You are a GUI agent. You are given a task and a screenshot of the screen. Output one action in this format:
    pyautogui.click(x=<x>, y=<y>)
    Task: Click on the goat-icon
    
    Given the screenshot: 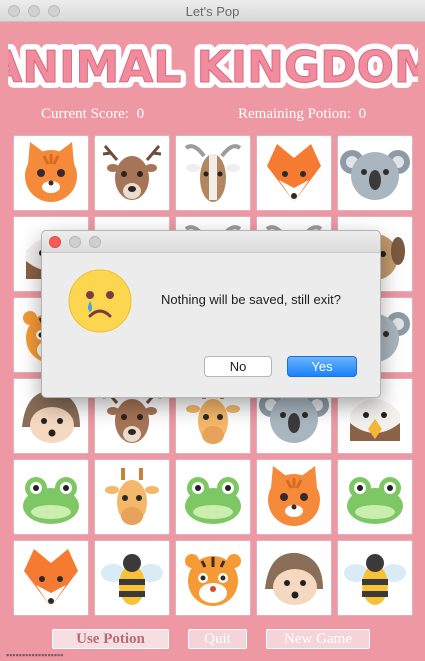 What is the action you would take?
    pyautogui.click(x=213, y=173)
    